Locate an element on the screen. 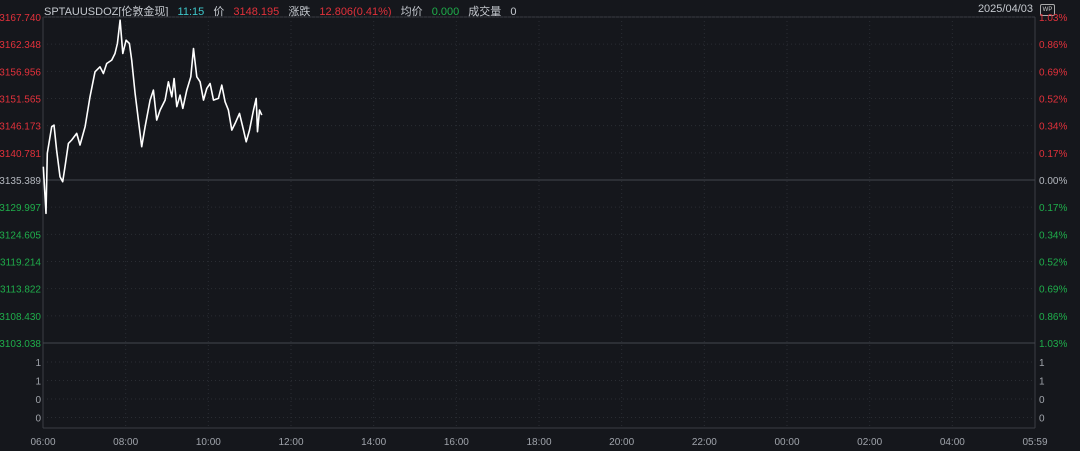  x-tick-label: 08:00 is located at coordinates (125, 442).